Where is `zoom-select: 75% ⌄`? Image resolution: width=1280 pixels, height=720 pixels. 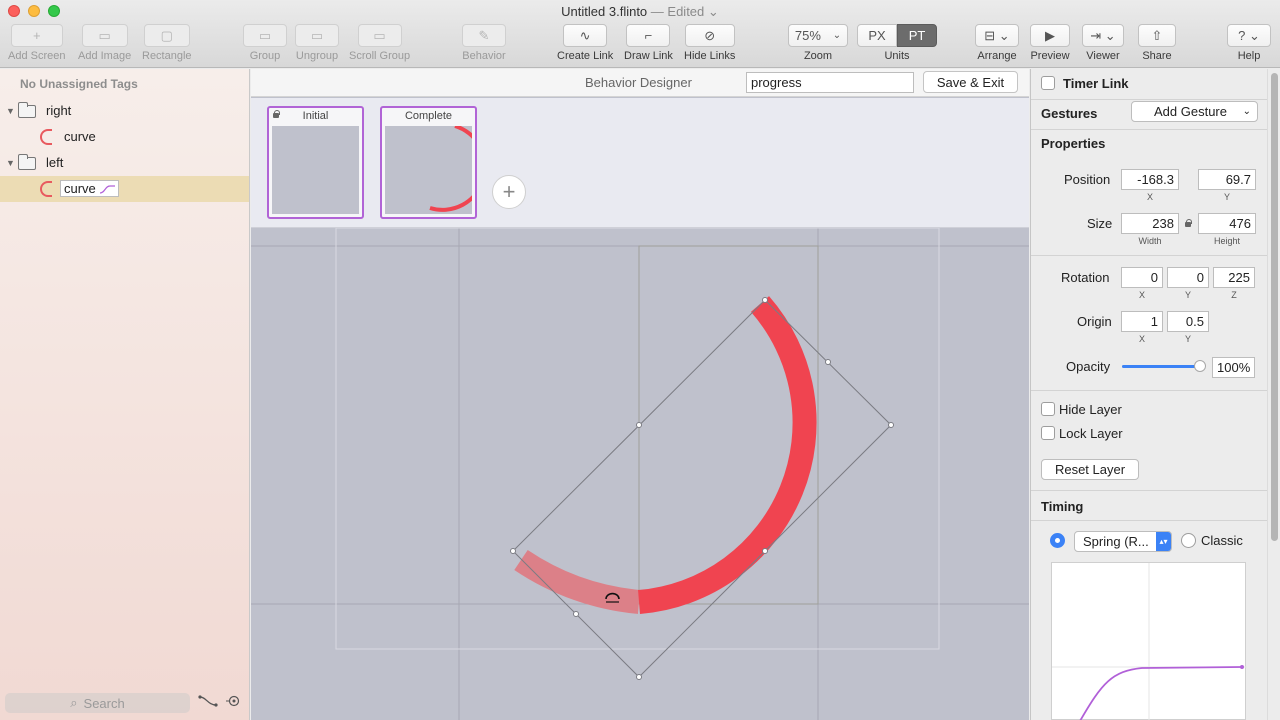
zoom-select: 75% ⌄ is located at coordinates (818, 35).